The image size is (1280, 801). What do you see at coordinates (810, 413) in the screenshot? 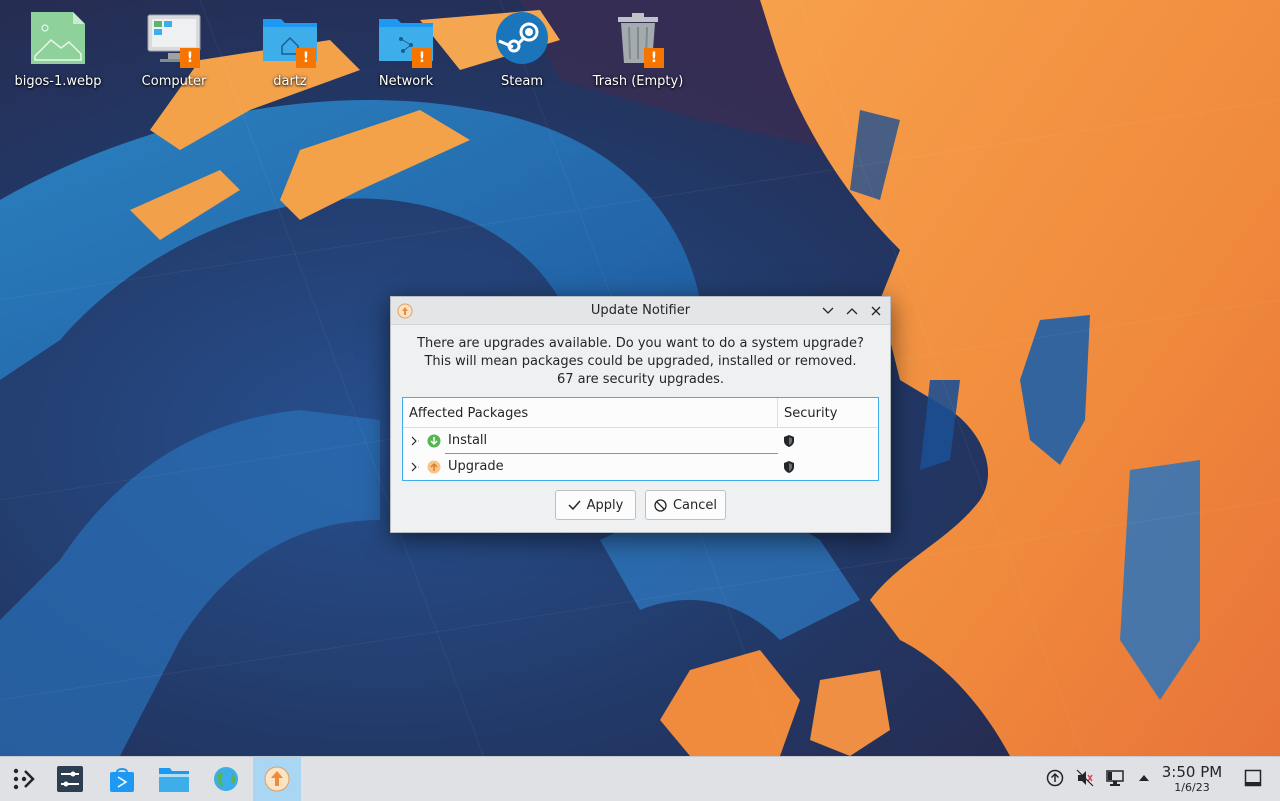
I see `column-header-security: Security` at bounding box center [810, 413].